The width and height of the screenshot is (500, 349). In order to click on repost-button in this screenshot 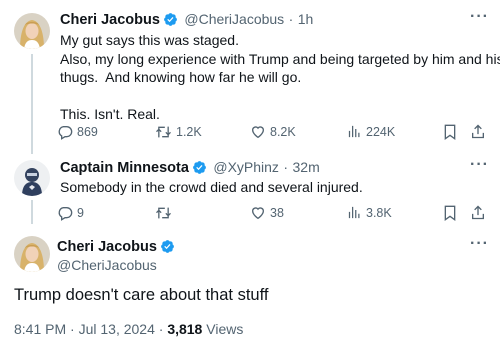, I will do `click(165, 213)`.